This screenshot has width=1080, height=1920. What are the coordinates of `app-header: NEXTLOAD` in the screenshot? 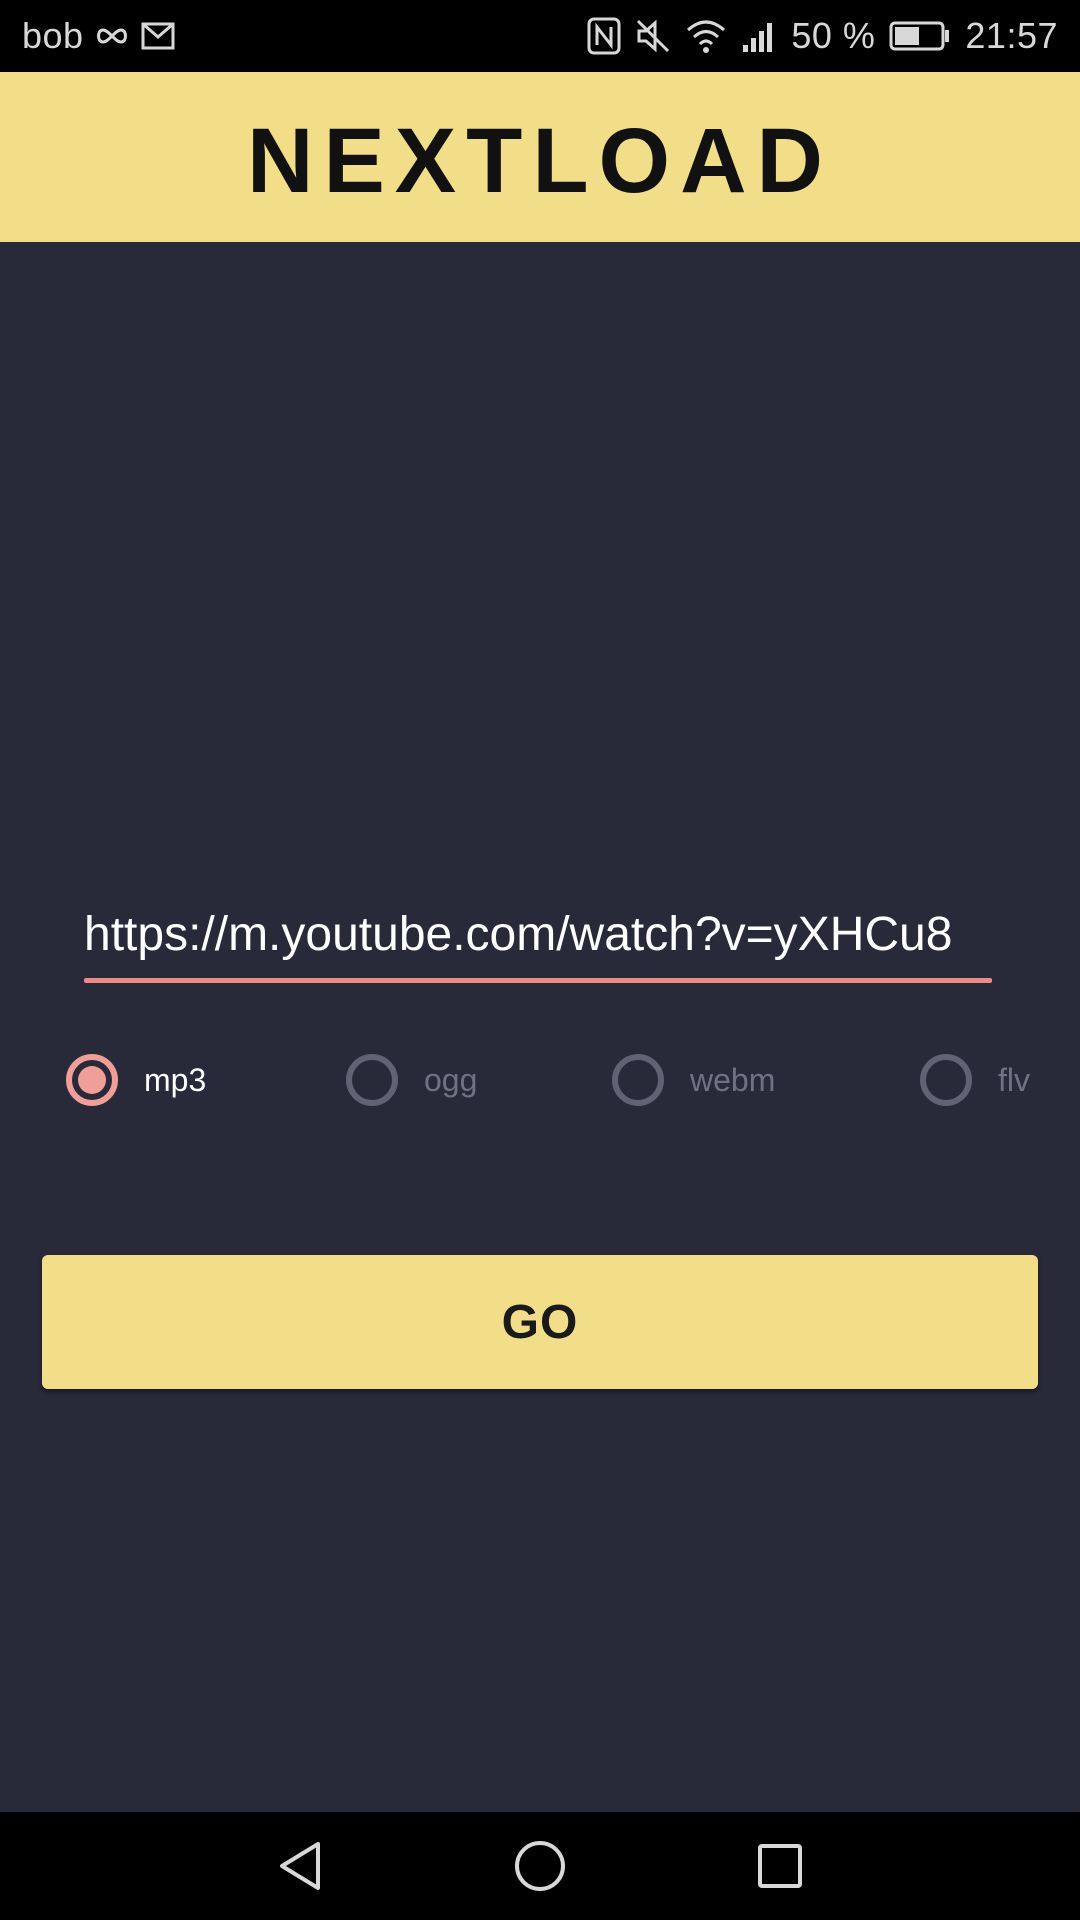 It's located at (540, 157).